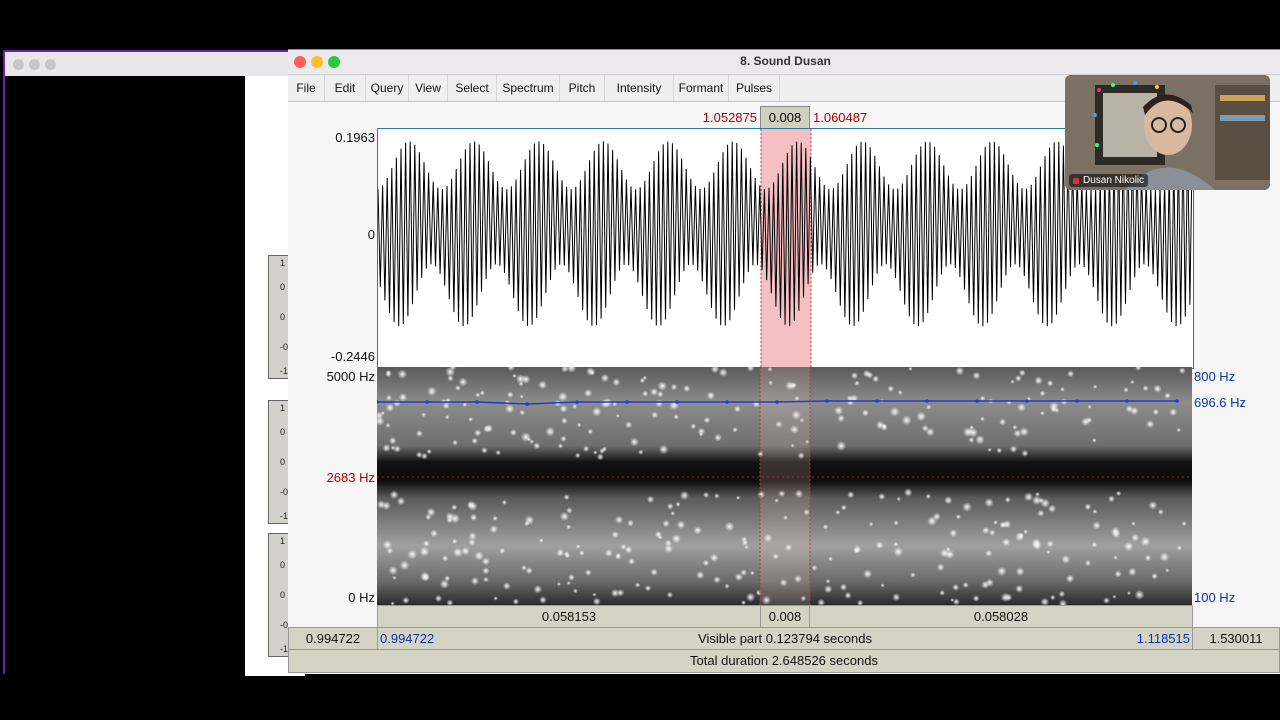 This screenshot has height=720, width=1280. What do you see at coordinates (34, 64) in the screenshot?
I see `minimize-dot-icon` at bounding box center [34, 64].